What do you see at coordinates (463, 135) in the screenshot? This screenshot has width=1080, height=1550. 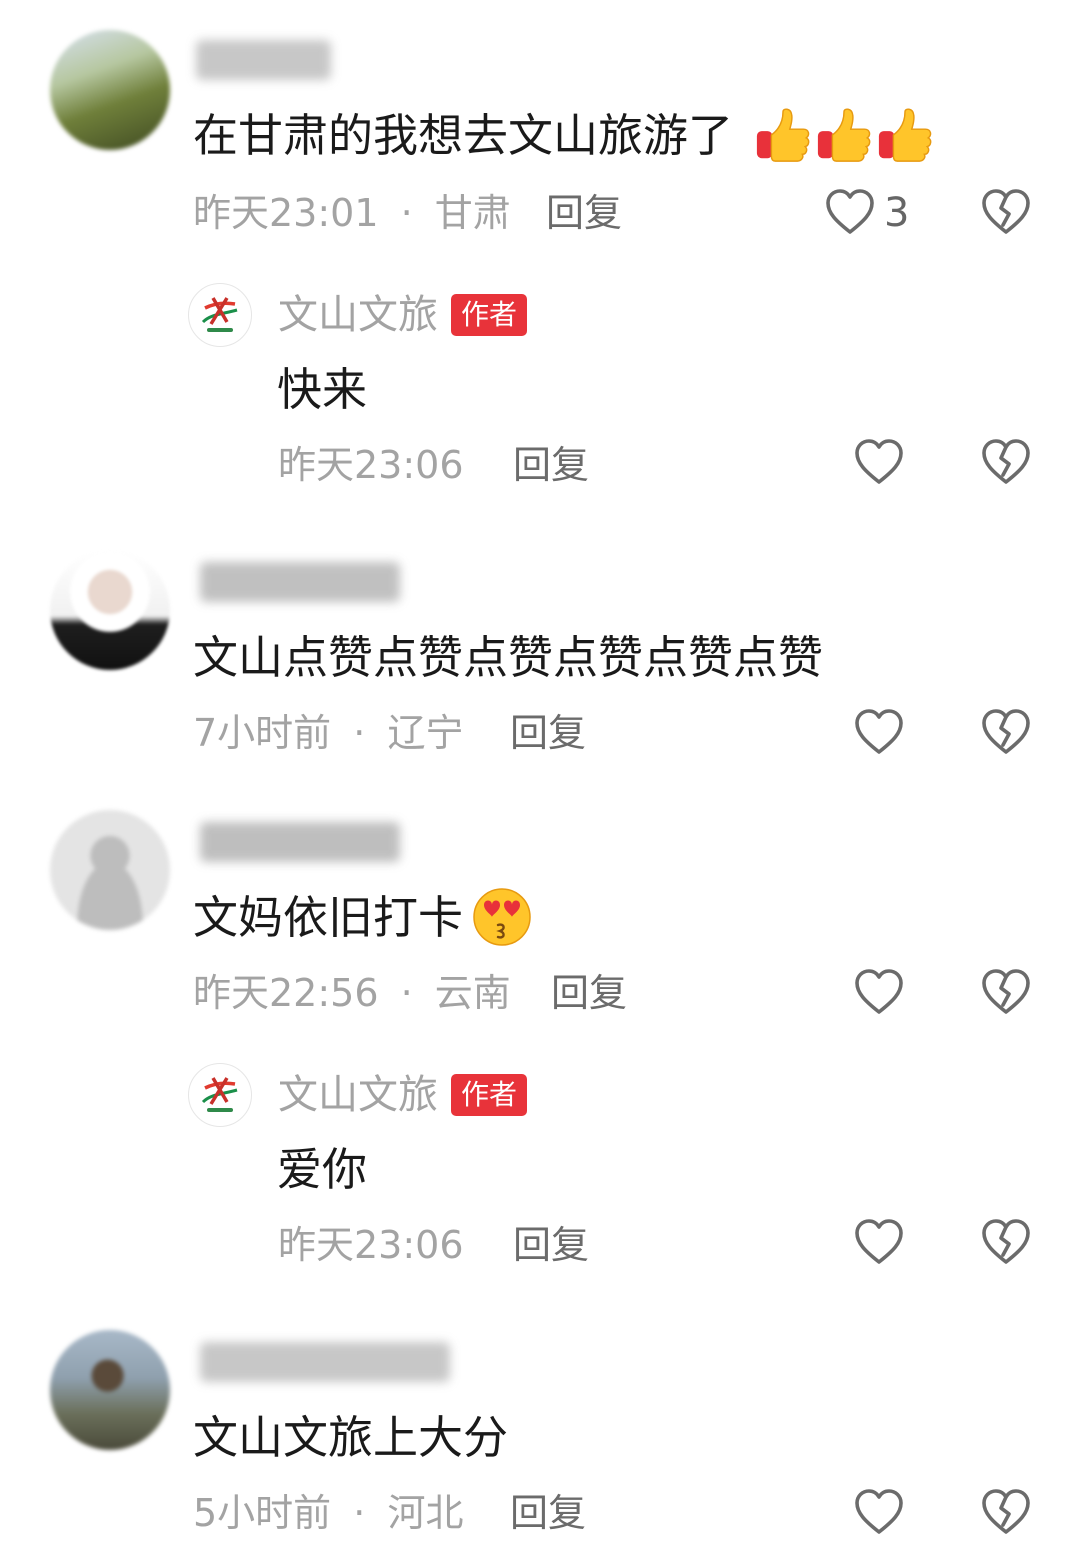 I see `comment-text: 在甘肃的我想去文山旅游了` at bounding box center [463, 135].